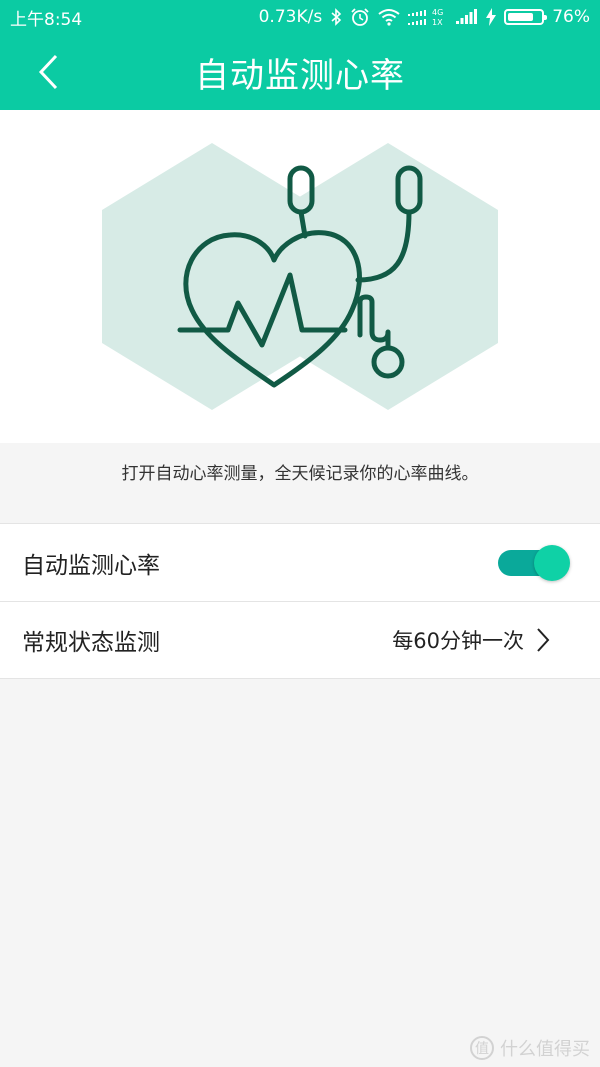 The height and width of the screenshot is (1067, 600). What do you see at coordinates (437, 22) in the screenshot?
I see `svg-text: 1X` at bounding box center [437, 22].